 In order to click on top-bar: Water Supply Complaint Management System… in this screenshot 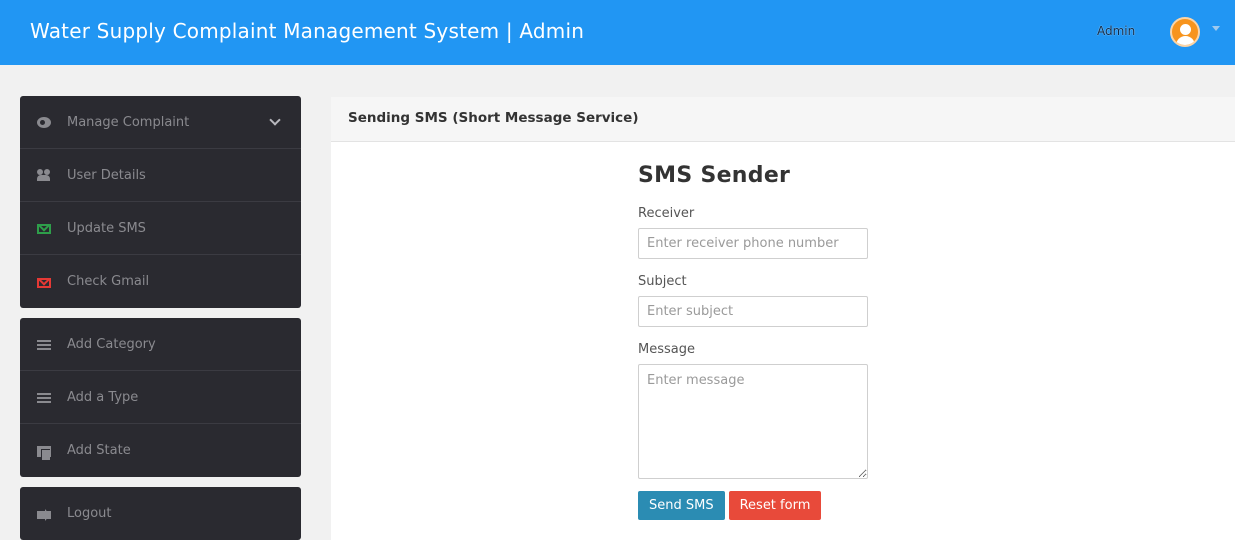, I will do `click(617, 32)`.